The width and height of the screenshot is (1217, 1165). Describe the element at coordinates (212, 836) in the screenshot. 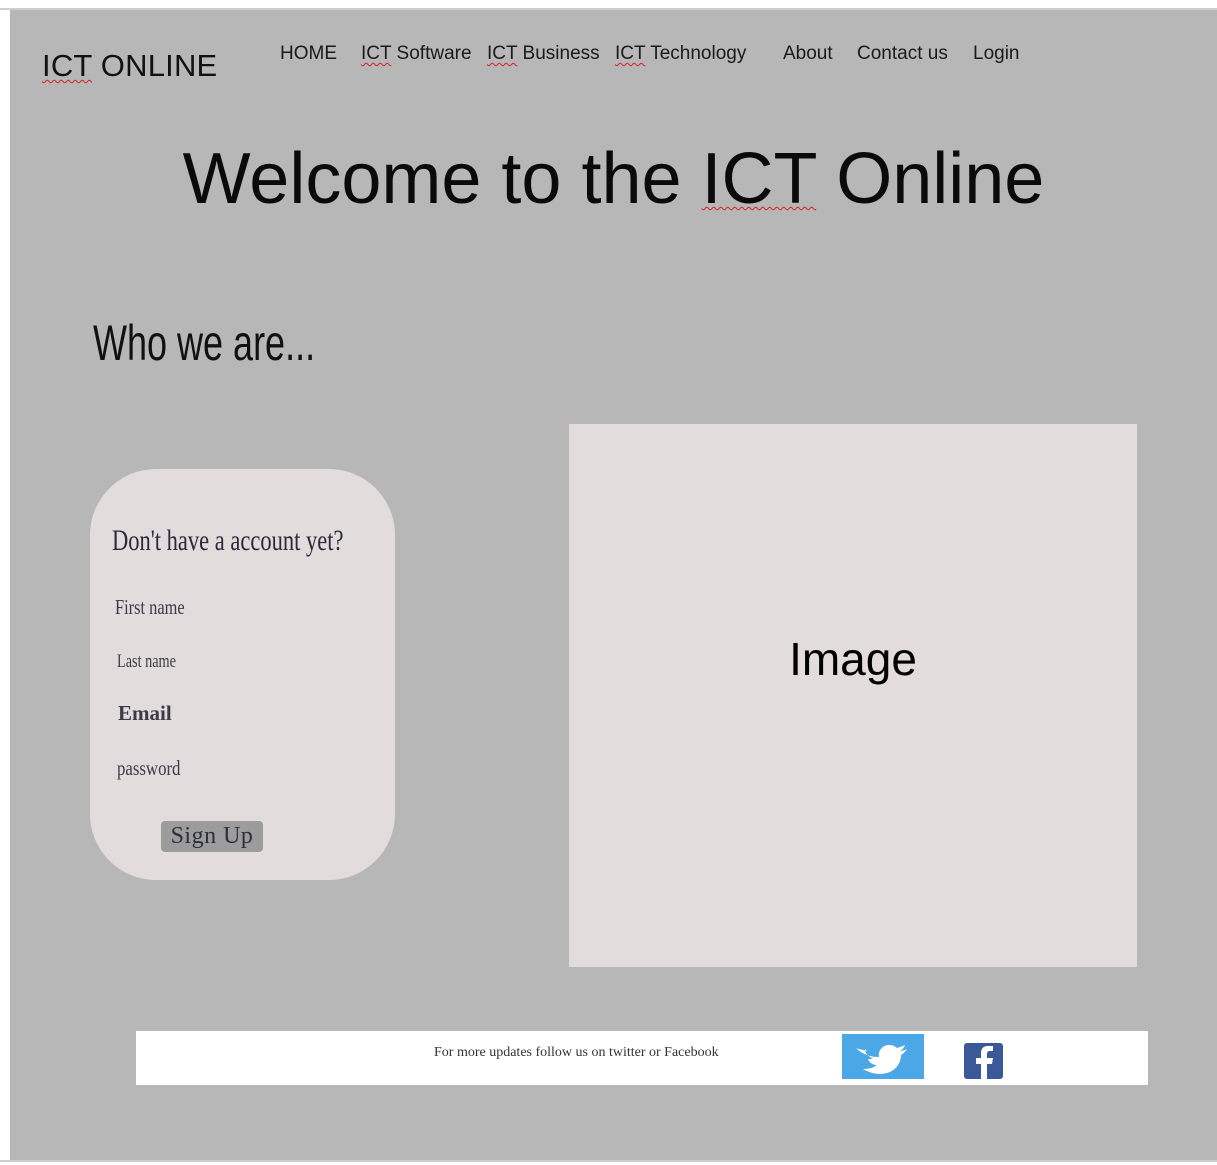

I see `sign-up-button: Sign Up` at that location.